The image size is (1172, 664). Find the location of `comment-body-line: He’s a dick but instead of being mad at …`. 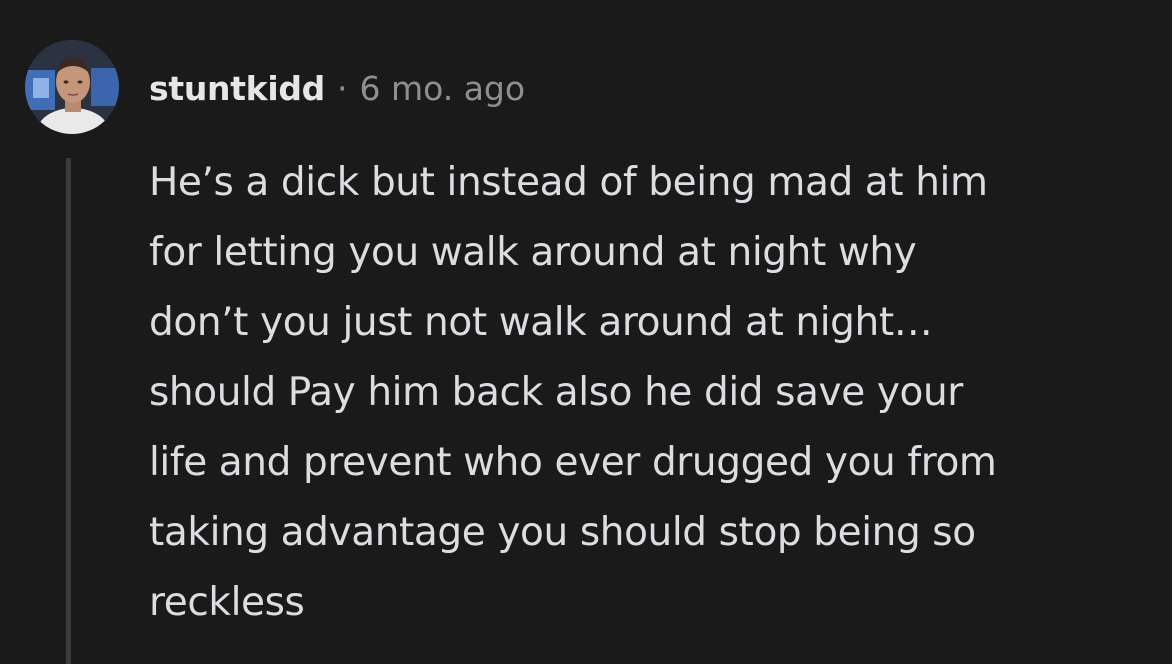

comment-body-line: He’s a dick but instead of being mad at … is located at coordinates (568, 182).